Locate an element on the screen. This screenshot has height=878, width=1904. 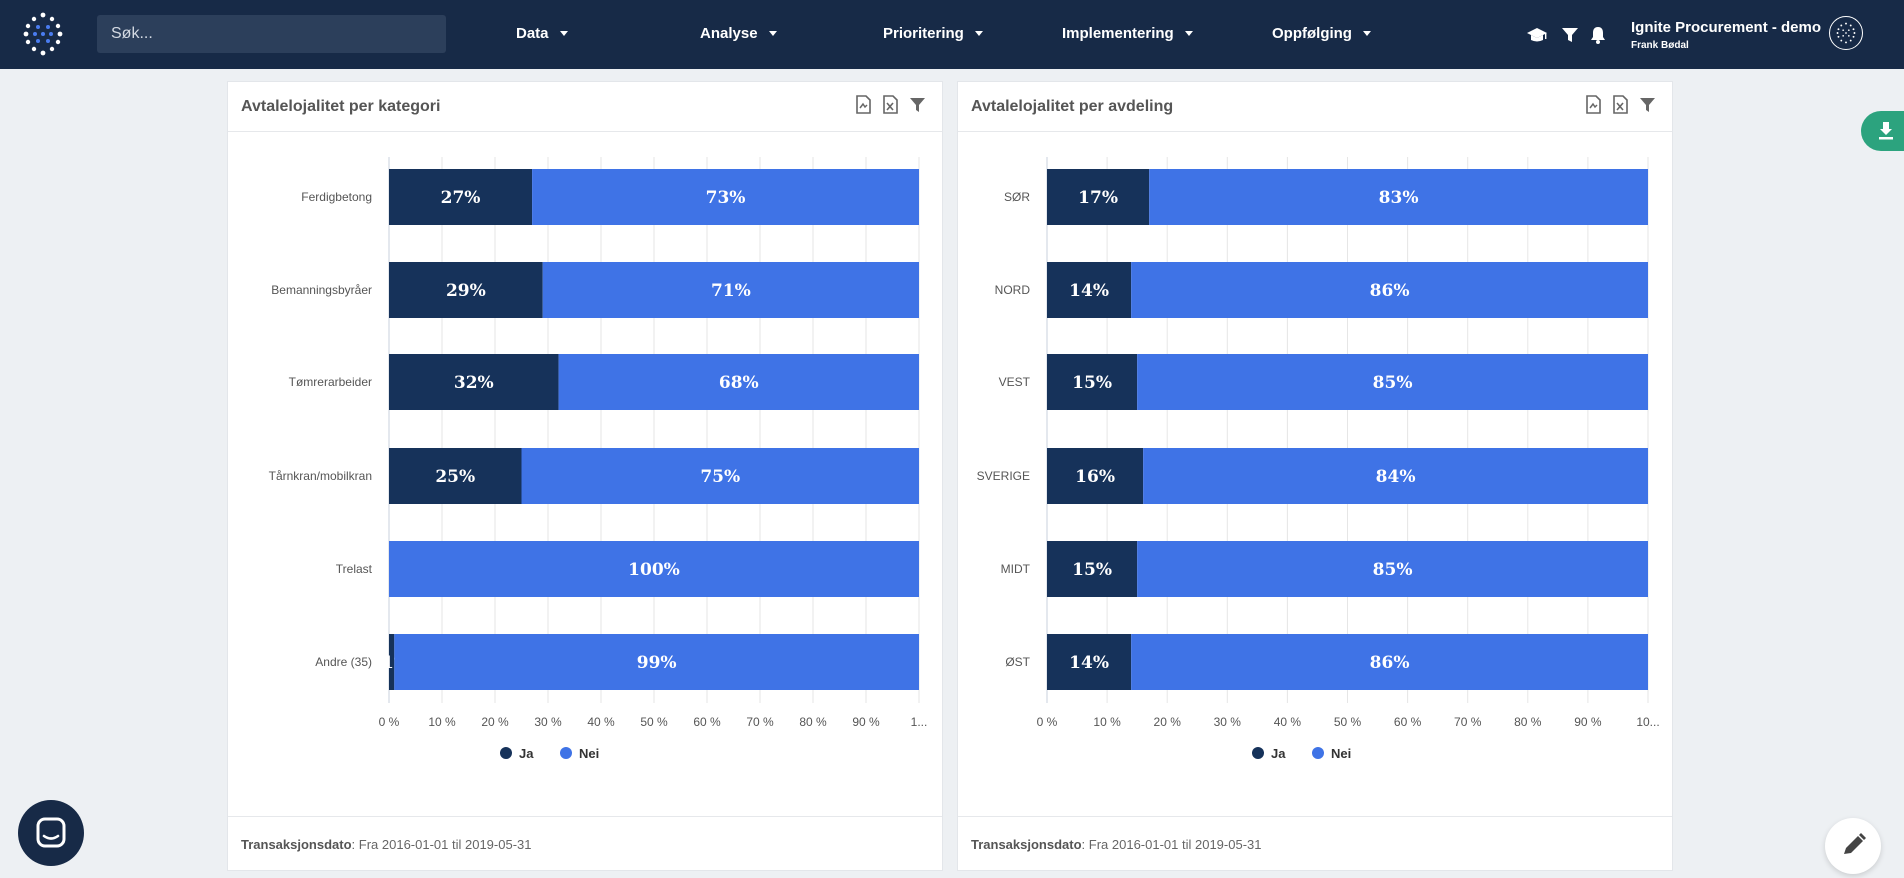
ignite-logo-icon is located at coordinates (43, 34).